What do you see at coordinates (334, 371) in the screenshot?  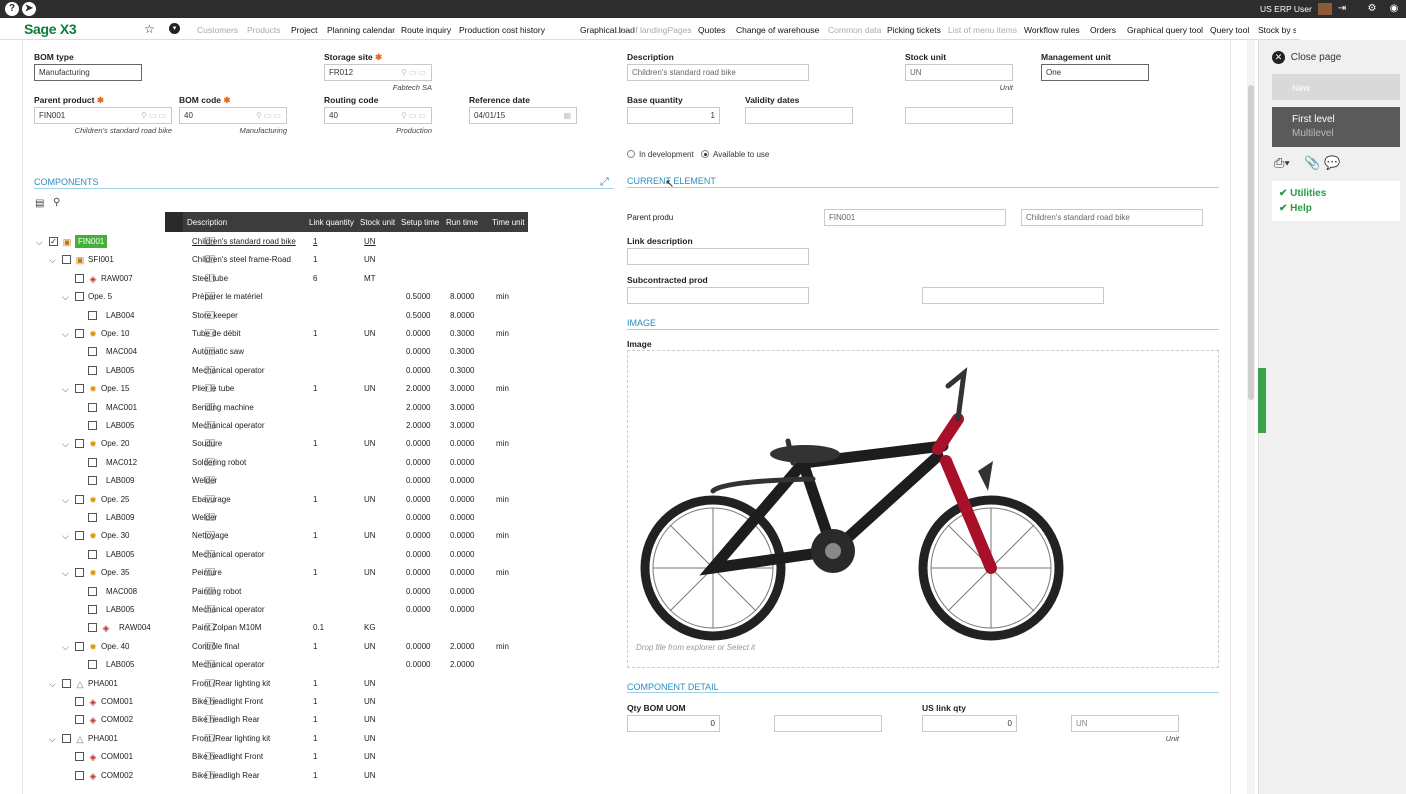 I see `table-row: LAB005 Mechanical operator 0.0000 0.3000` at bounding box center [334, 371].